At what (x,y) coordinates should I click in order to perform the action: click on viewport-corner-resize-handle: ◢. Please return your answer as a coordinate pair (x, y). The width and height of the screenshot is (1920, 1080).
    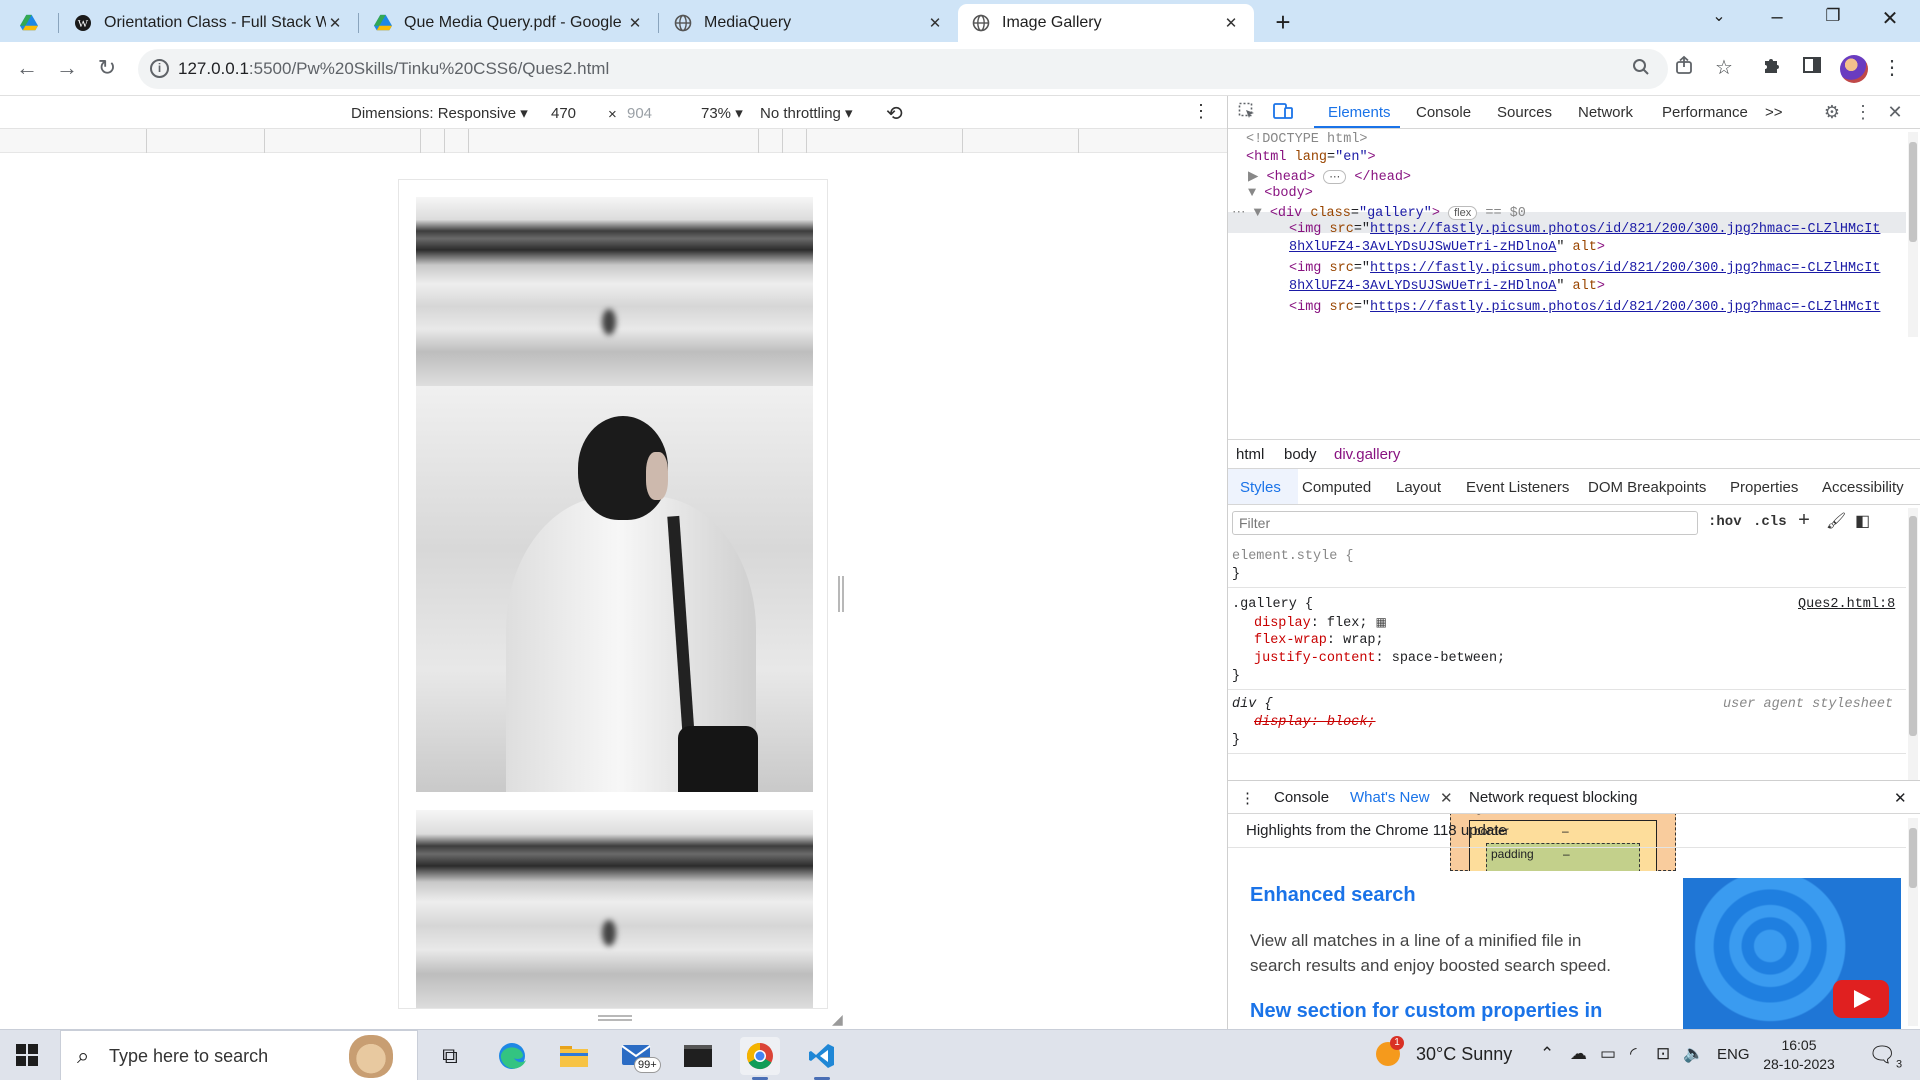
    Looking at the image, I should click on (837, 1019).